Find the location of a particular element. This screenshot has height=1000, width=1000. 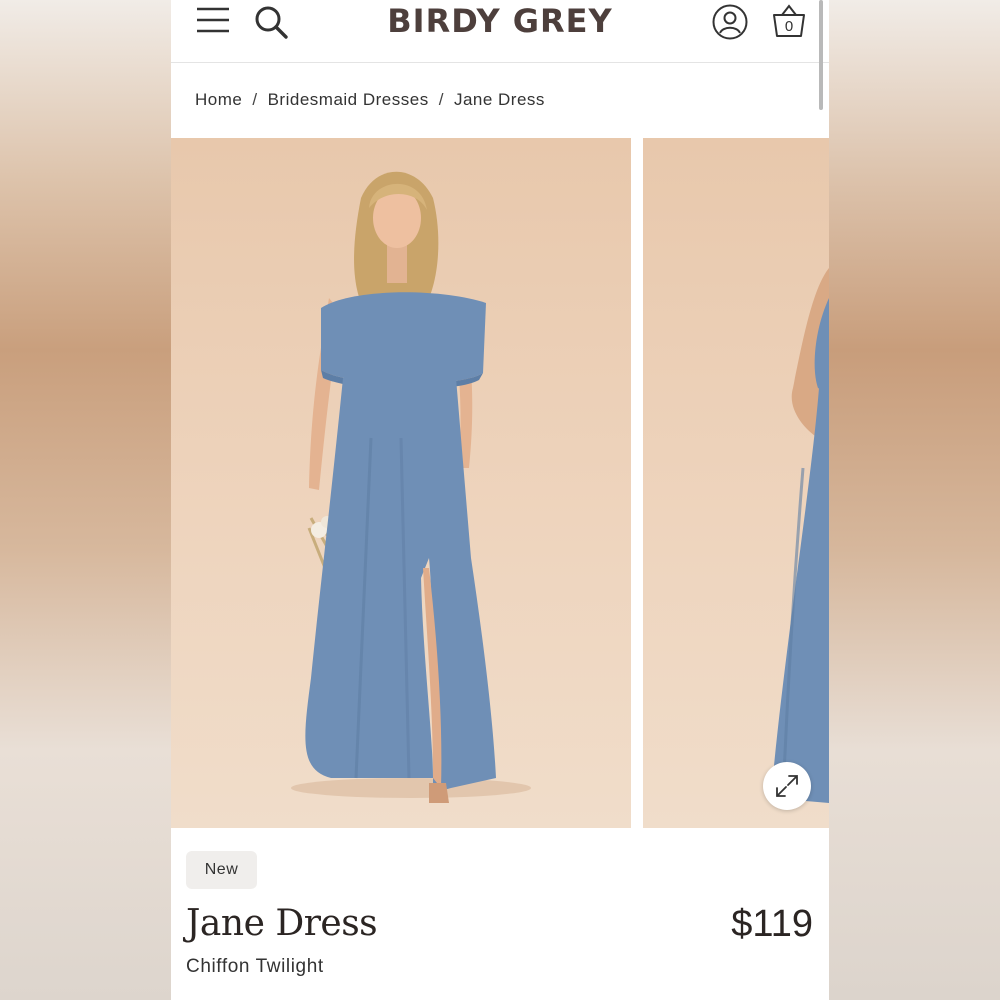

breadcrumb-current: Jane Dress is located at coordinates (499, 99).